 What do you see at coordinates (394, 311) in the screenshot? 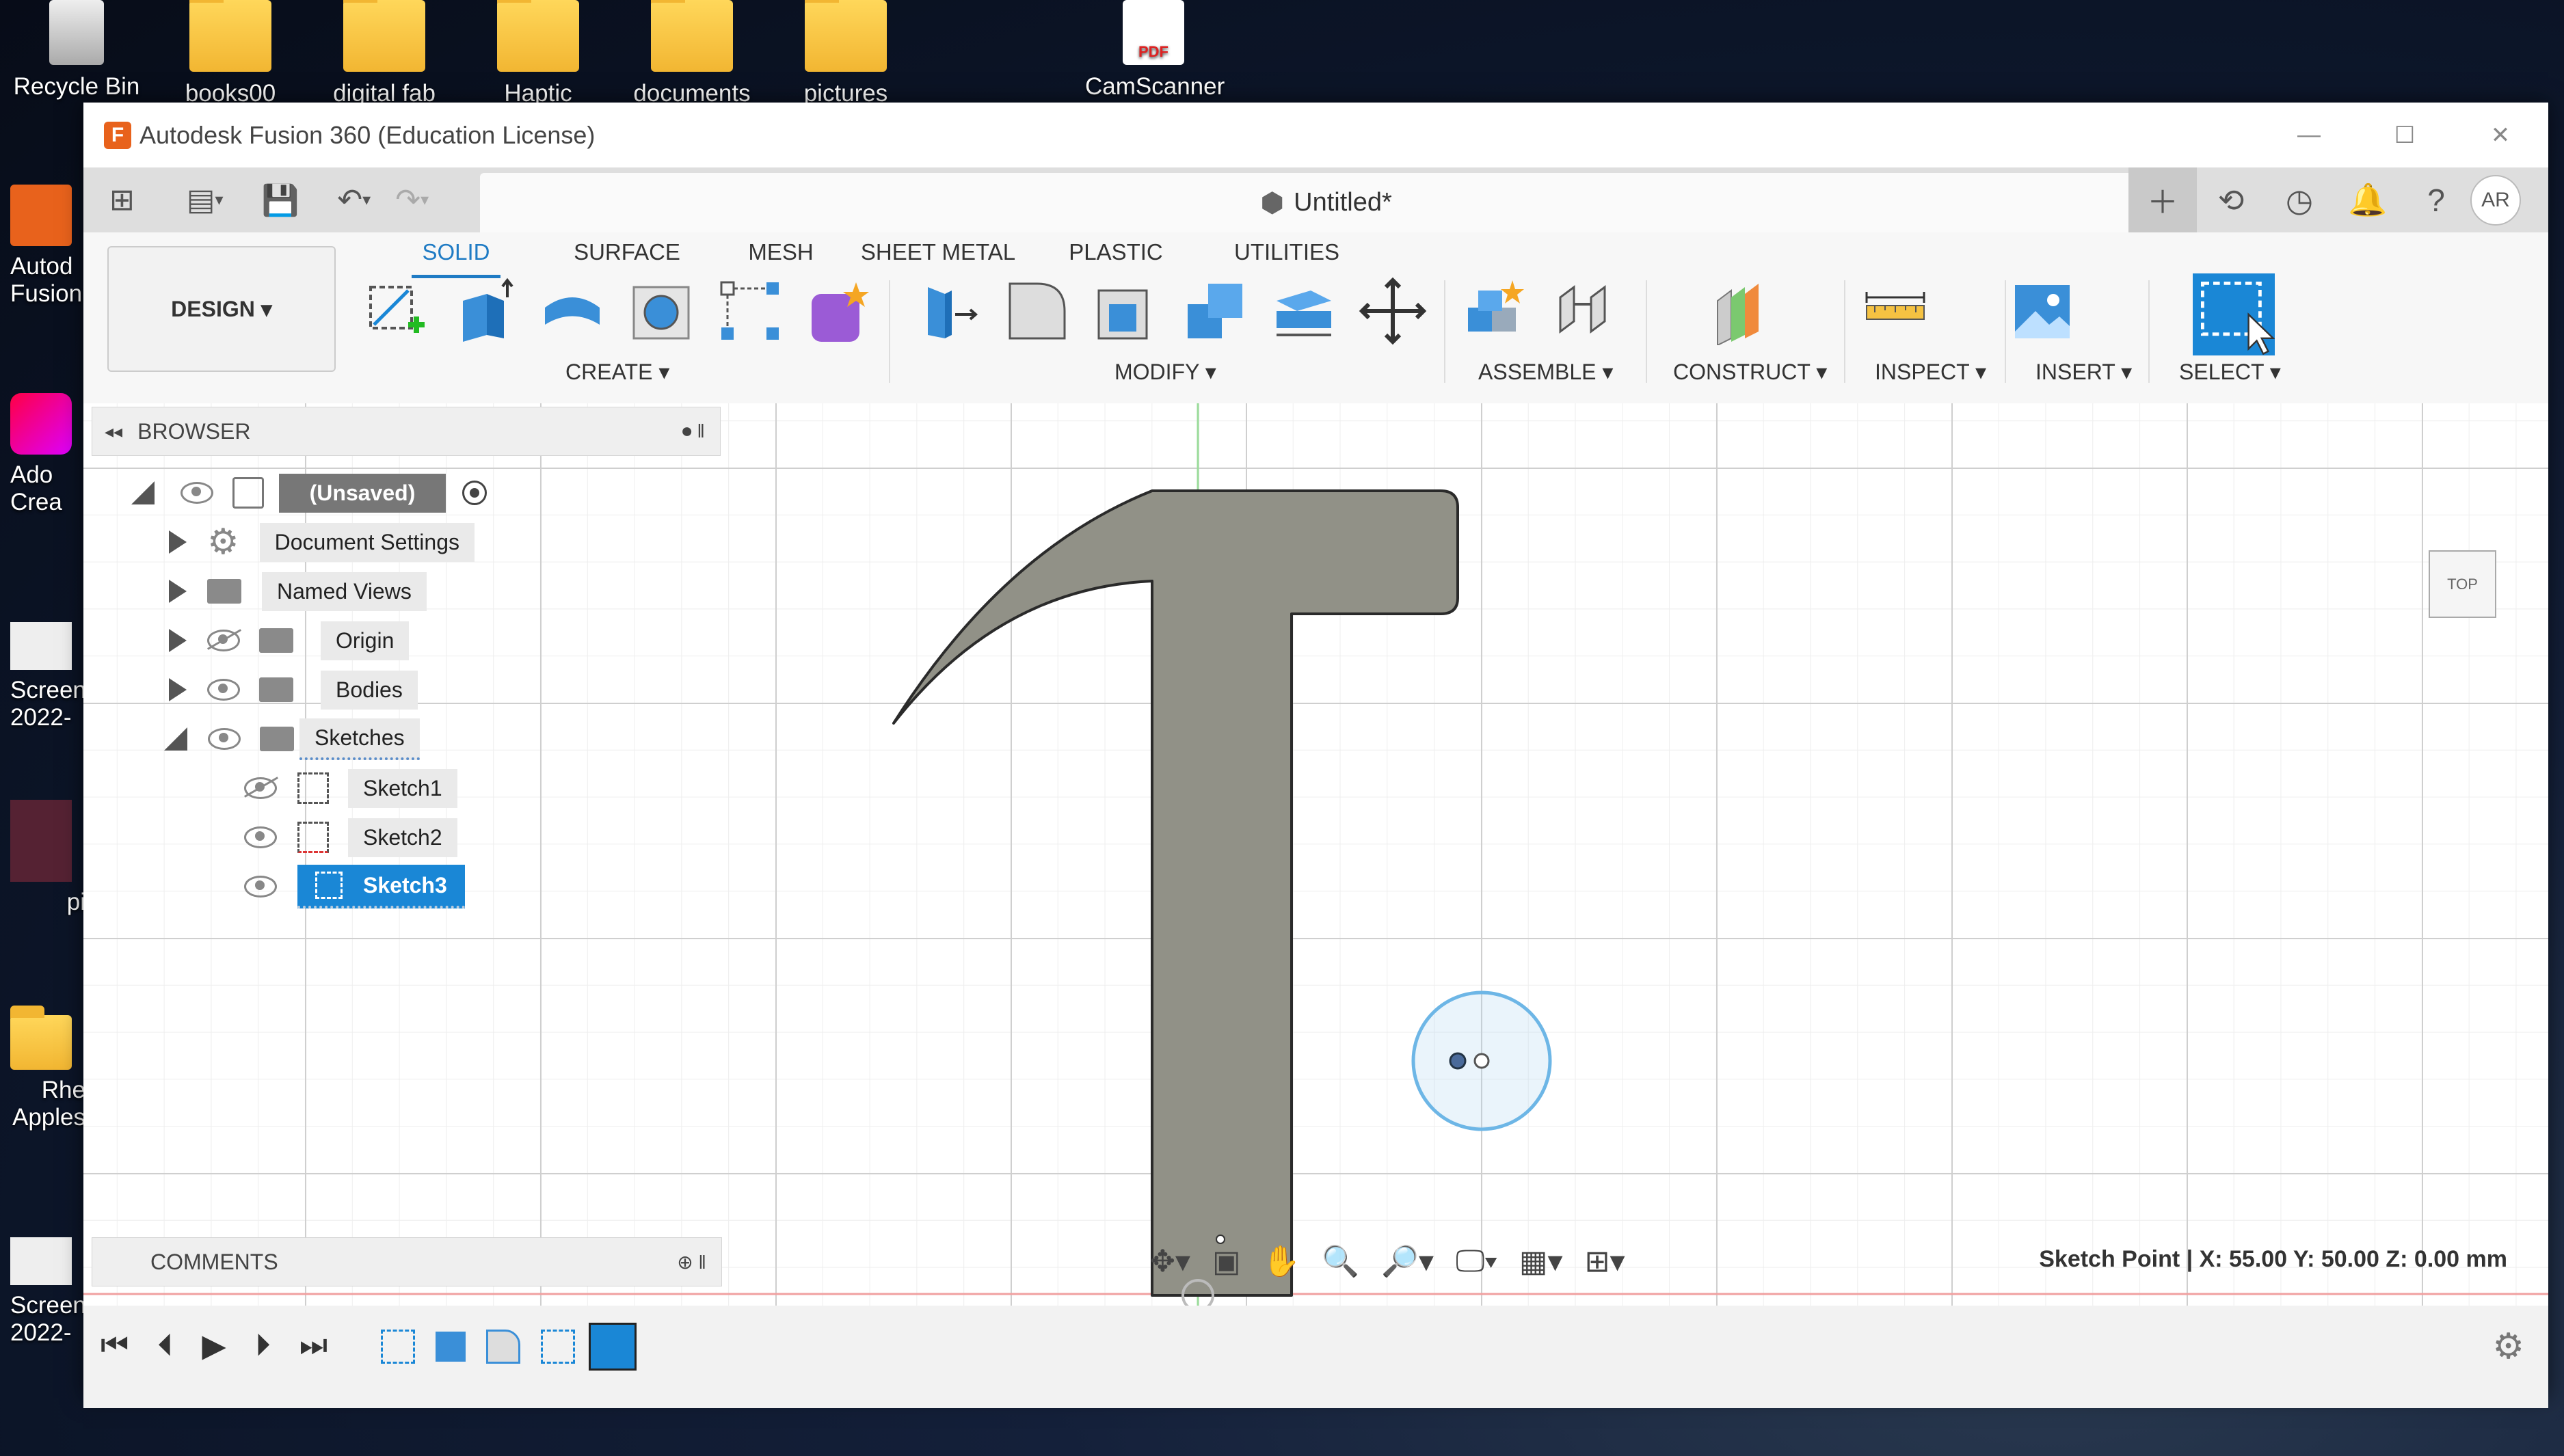
I see `create-sketch-icon` at bounding box center [394, 311].